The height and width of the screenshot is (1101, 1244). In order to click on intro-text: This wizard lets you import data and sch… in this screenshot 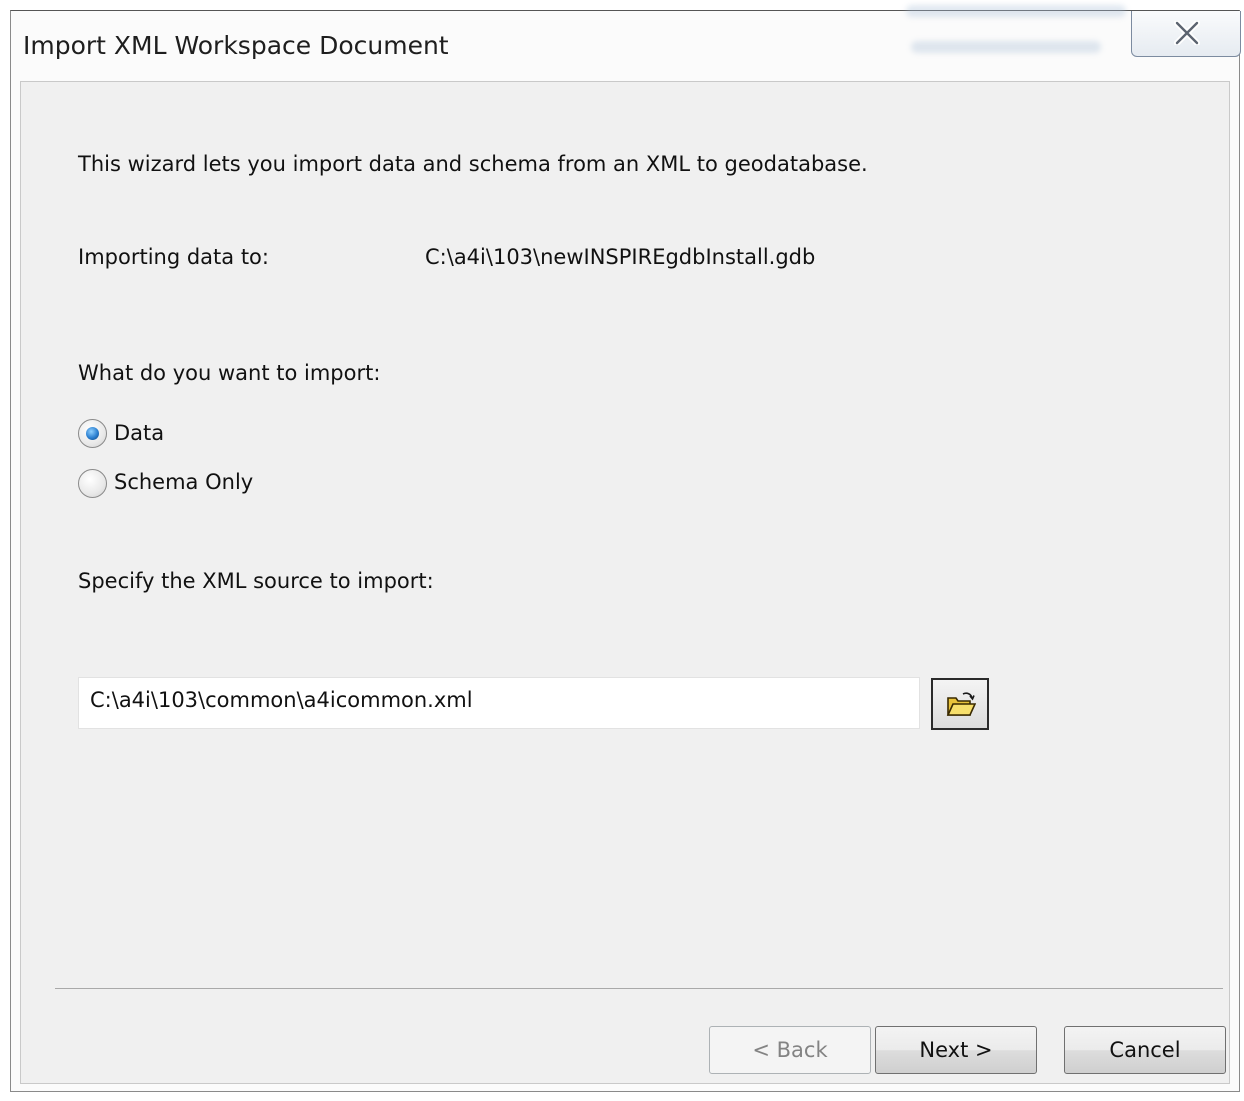, I will do `click(473, 164)`.